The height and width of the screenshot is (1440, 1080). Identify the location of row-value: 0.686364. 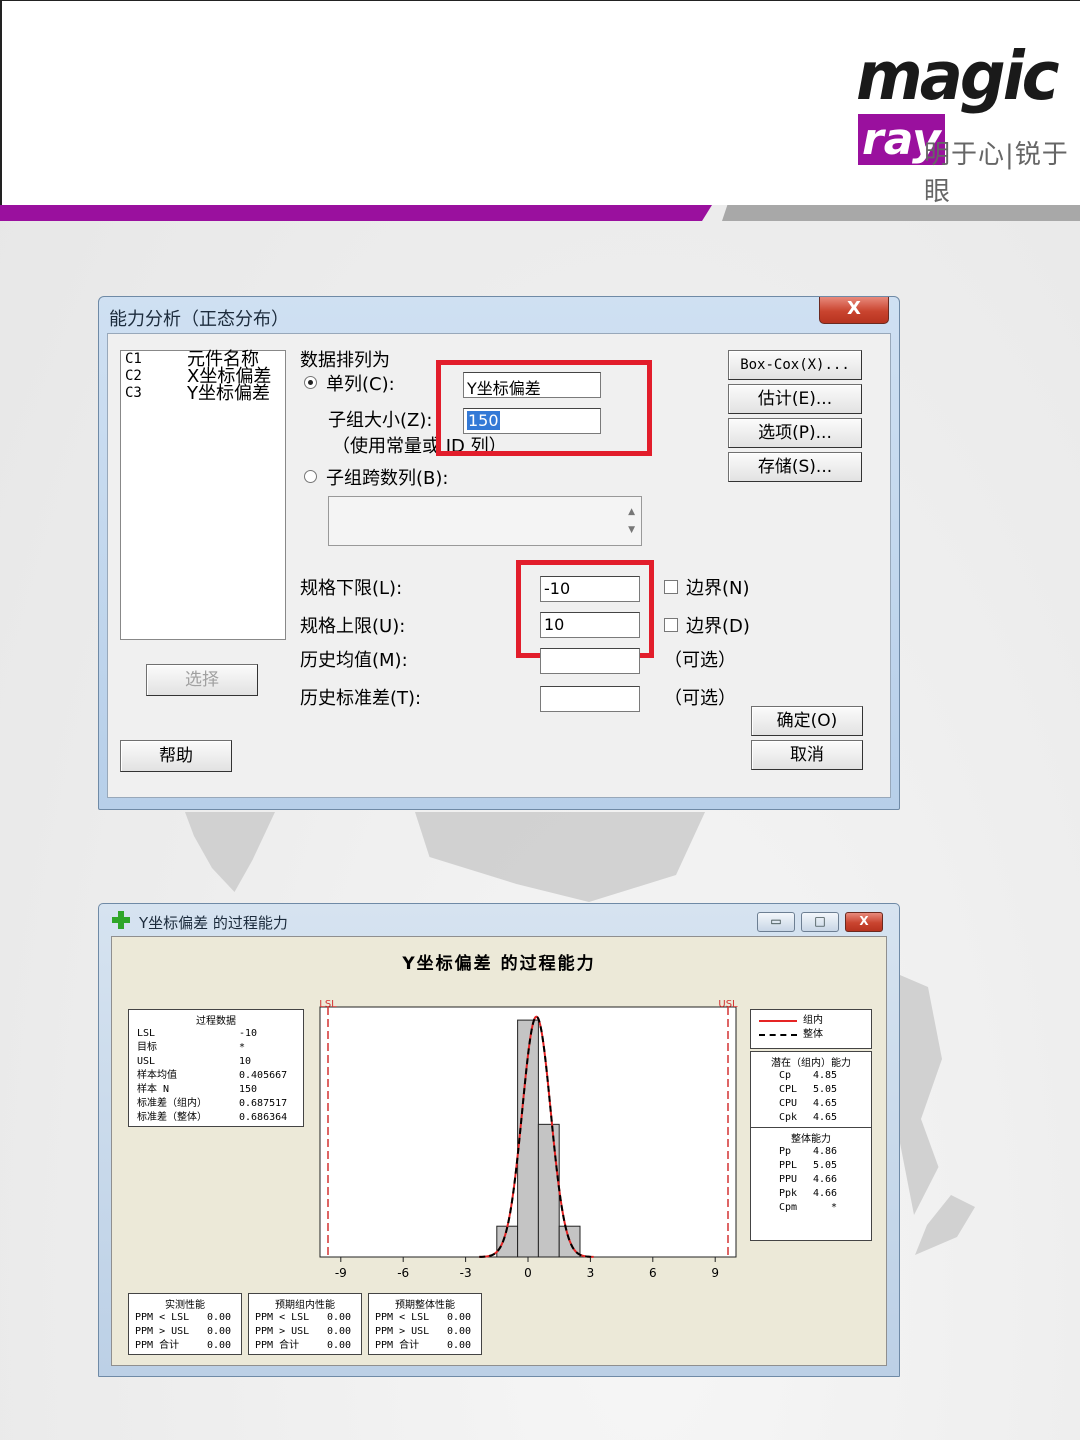
(263, 1117).